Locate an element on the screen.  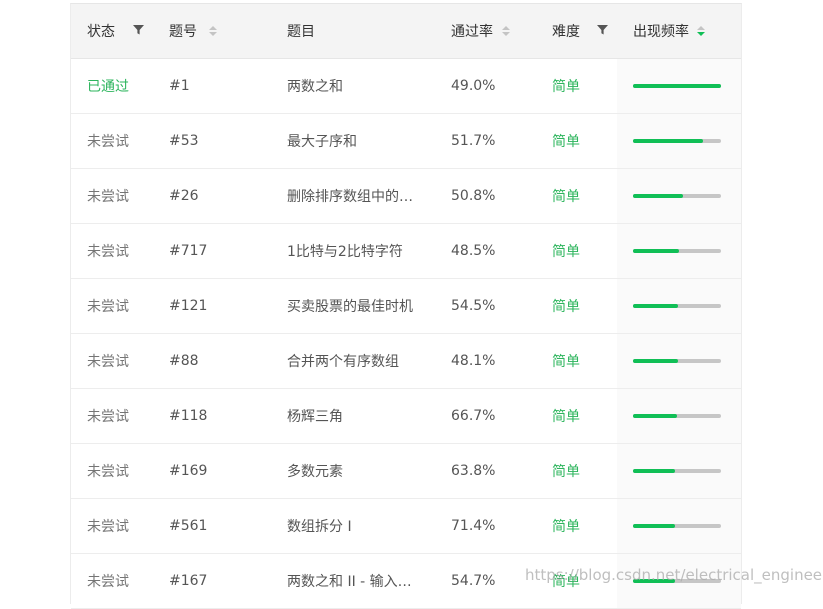
problem-id: #169 is located at coordinates (188, 471).